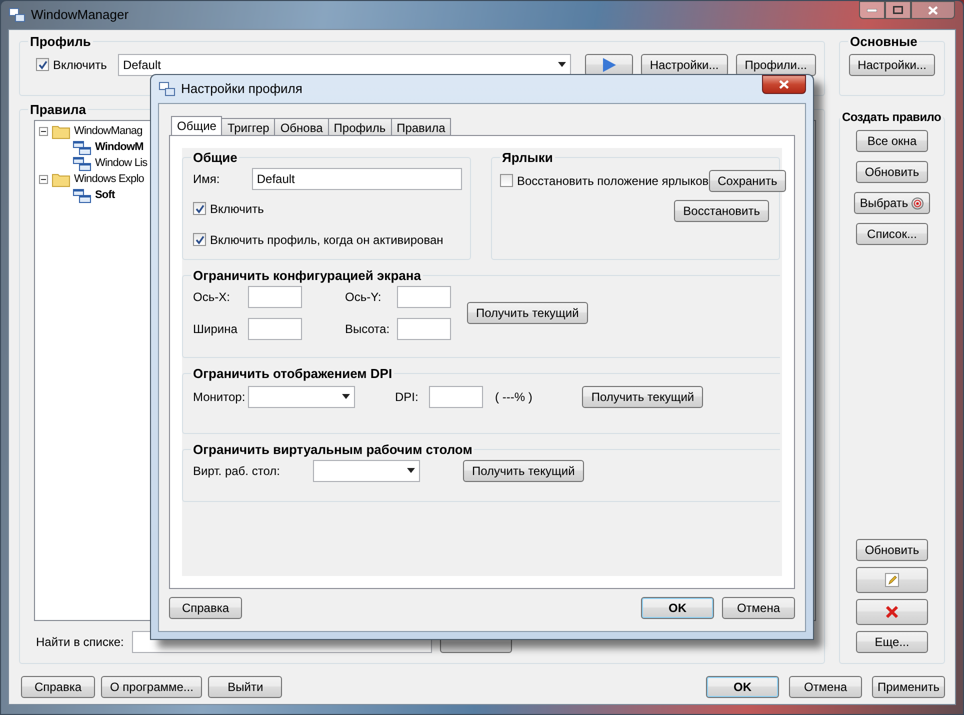  What do you see at coordinates (613, 181) in the screenshot?
I see `checkbox-label: Восстановить положение ярлыков` at bounding box center [613, 181].